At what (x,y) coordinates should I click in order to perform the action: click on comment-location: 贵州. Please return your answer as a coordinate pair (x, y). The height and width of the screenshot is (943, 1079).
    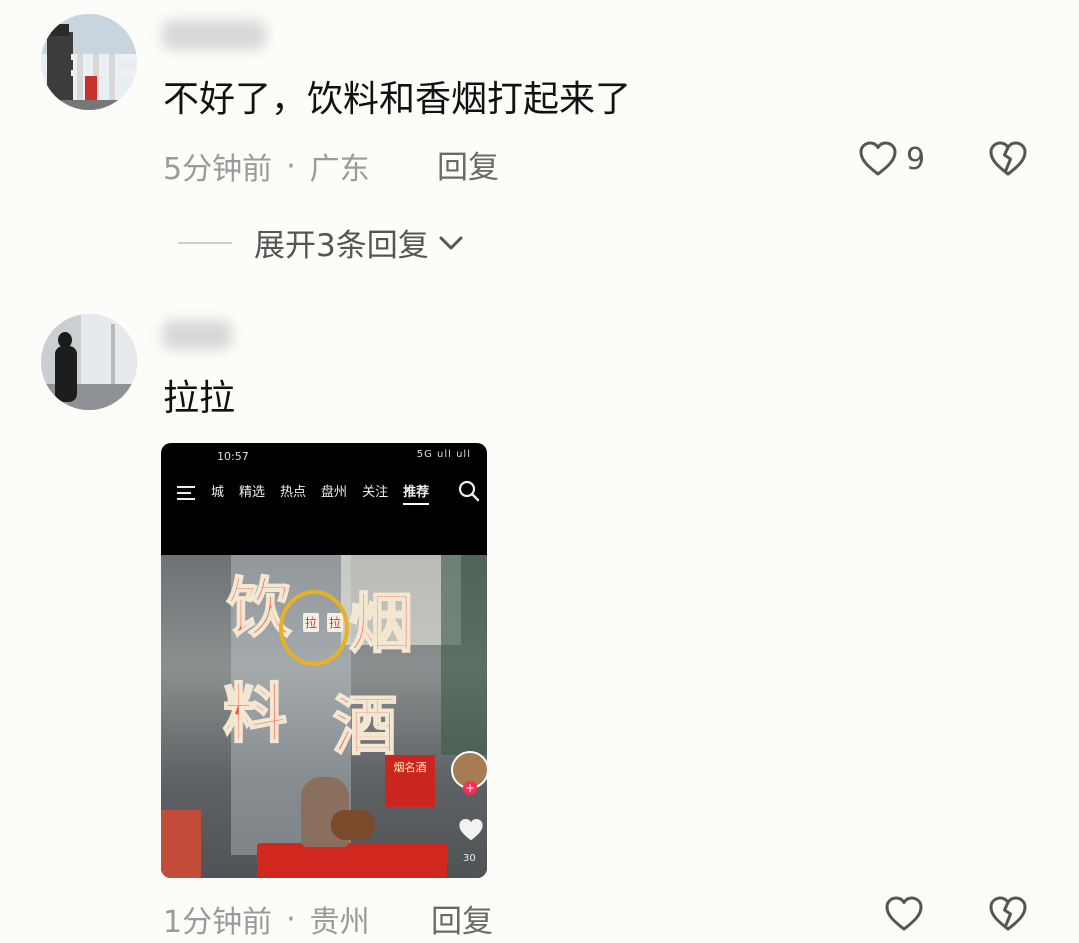
    Looking at the image, I should click on (339, 922).